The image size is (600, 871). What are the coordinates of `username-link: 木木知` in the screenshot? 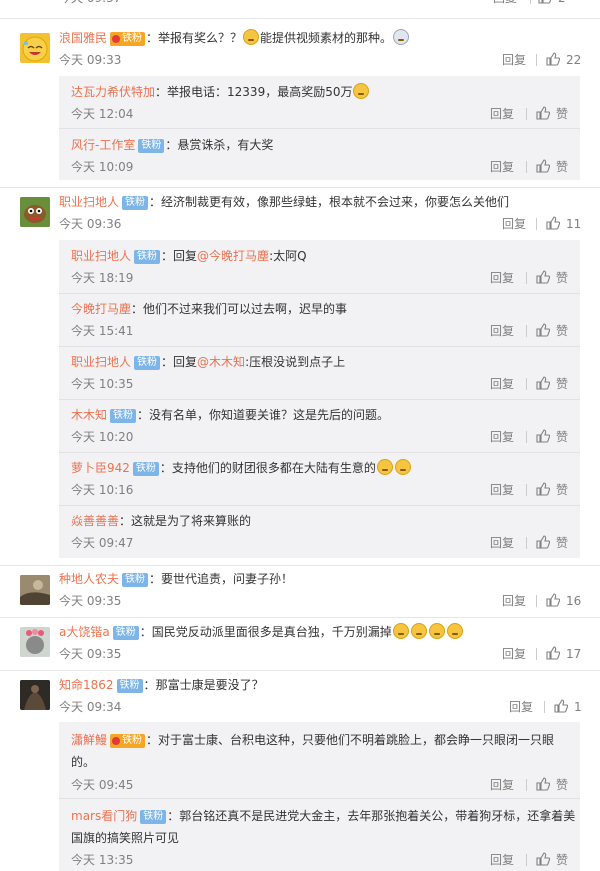 It's located at (89, 415).